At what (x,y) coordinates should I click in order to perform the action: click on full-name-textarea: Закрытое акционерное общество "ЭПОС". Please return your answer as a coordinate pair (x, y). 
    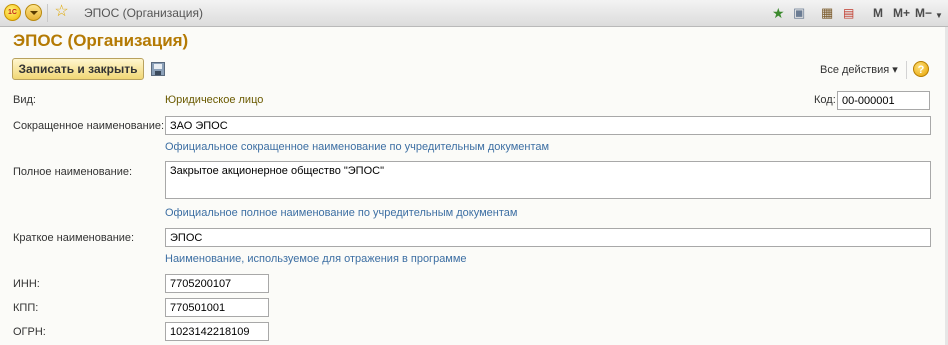
    Looking at the image, I should click on (548, 180).